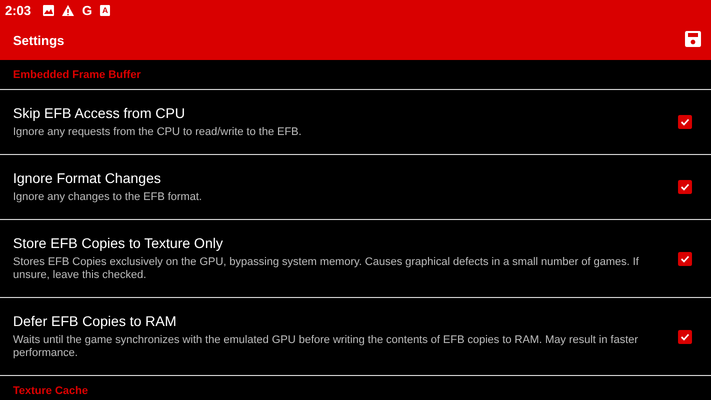 This screenshot has height=400, width=711. Describe the element at coordinates (87, 178) in the screenshot. I see `setting-title: Ignore Format Changes` at that location.